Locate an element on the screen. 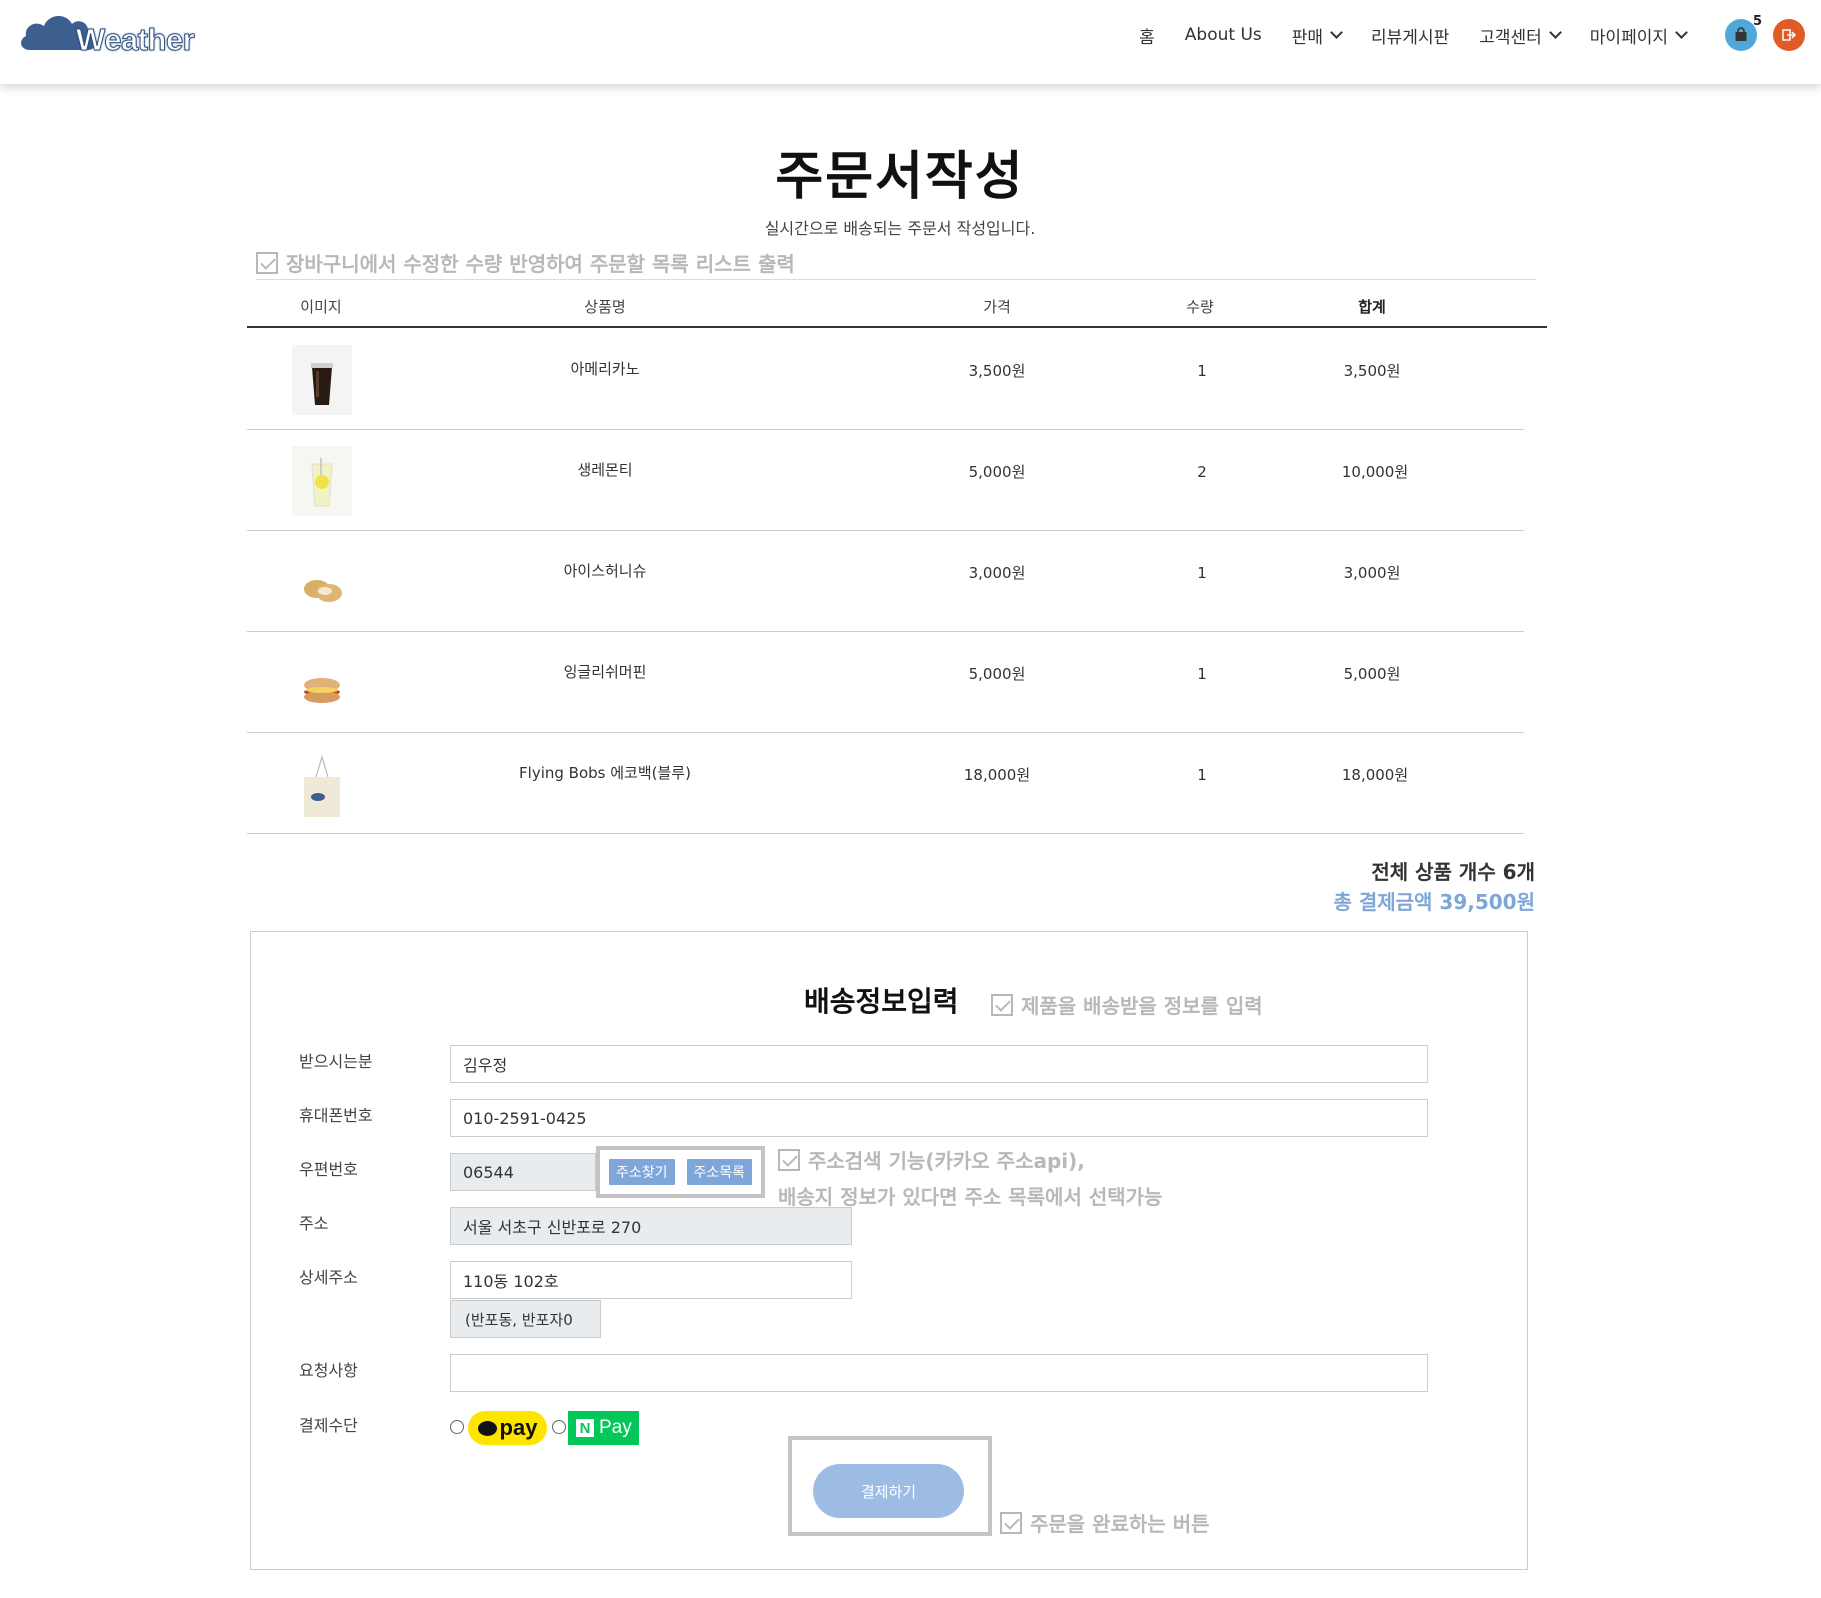 The width and height of the screenshot is (1821, 1598). table-row: 아메리카노 3,500원 1 3,500원 is located at coordinates (885, 379).